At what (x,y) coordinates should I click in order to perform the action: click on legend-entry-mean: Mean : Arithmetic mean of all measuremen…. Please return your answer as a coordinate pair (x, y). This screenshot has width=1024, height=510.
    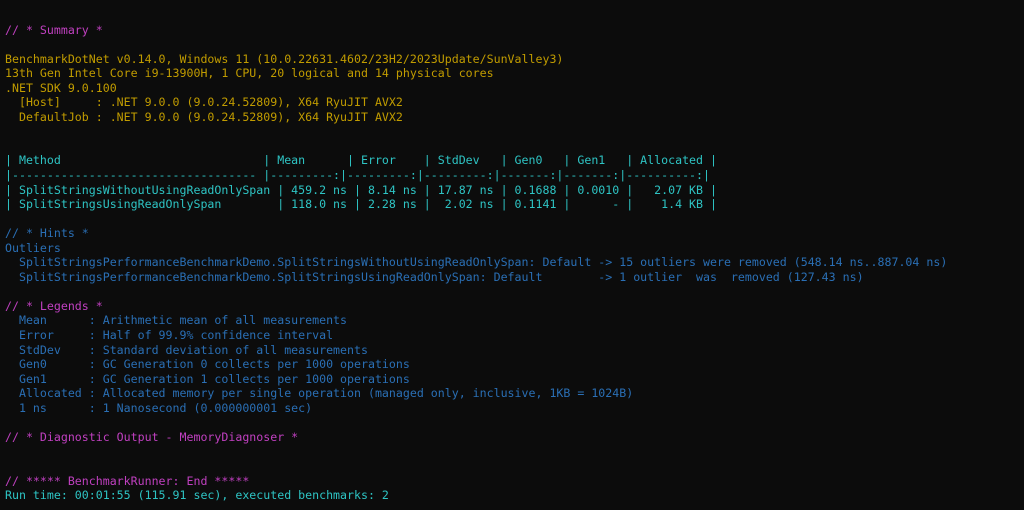
    Looking at the image, I should click on (176, 320).